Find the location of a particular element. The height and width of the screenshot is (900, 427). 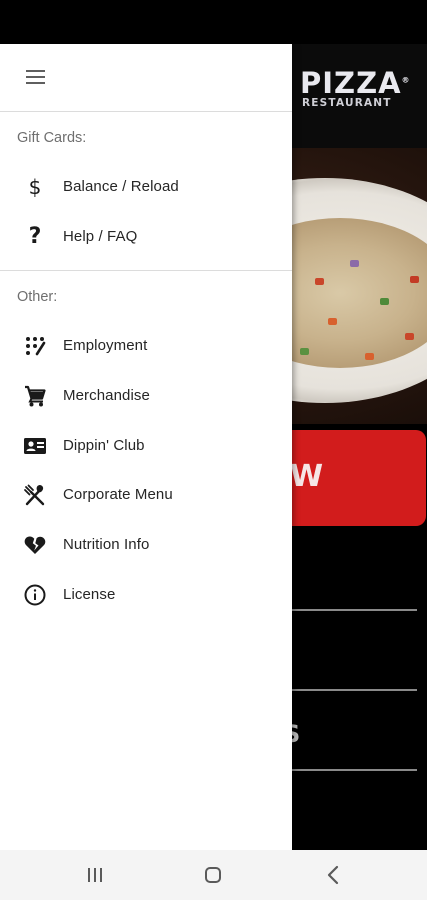

menu-item-merchandise: Merchandise is located at coordinates (146, 396).